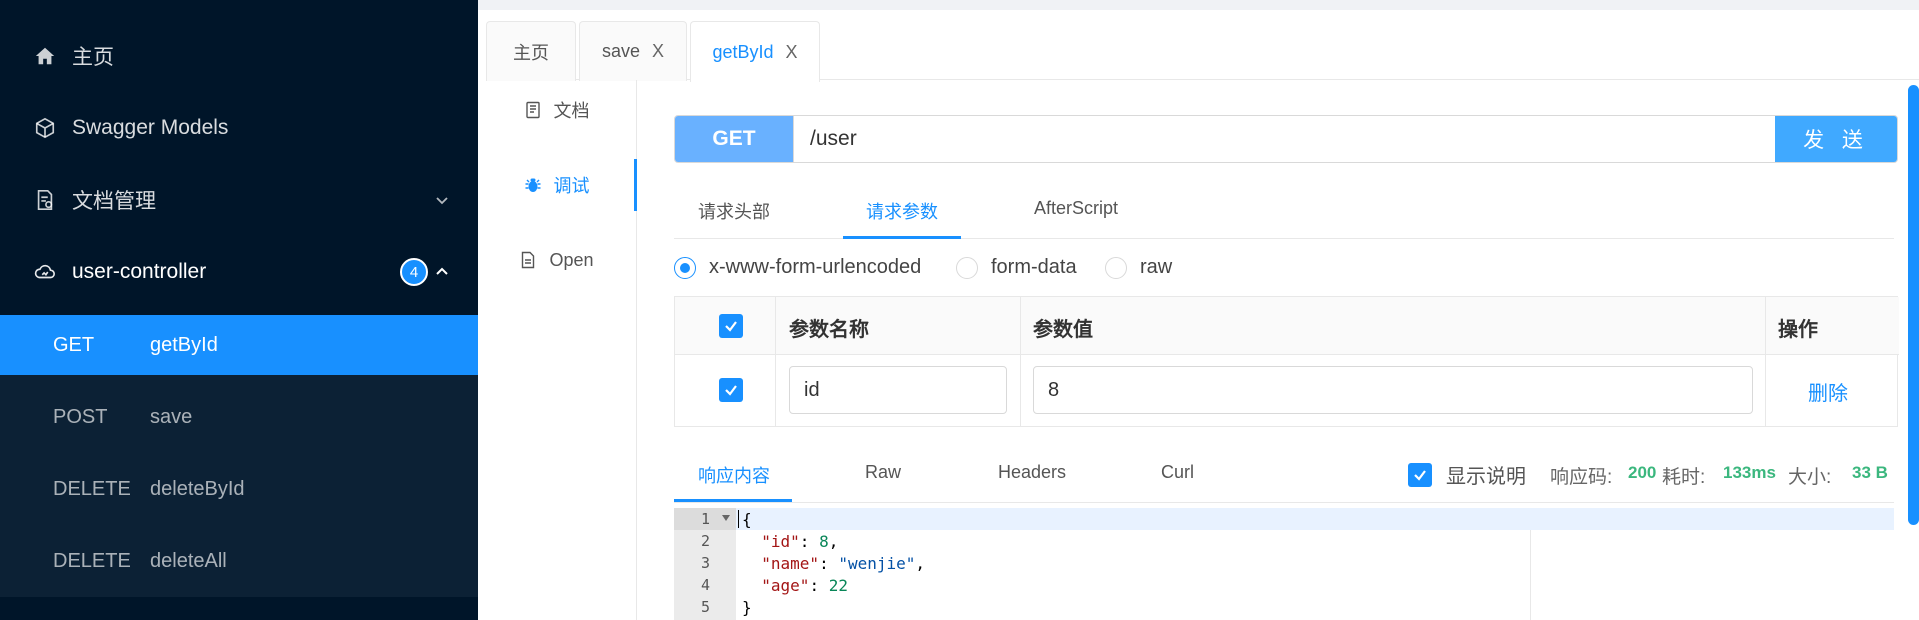 The image size is (1919, 620). I want to click on line-number: 5, so click(705, 607).